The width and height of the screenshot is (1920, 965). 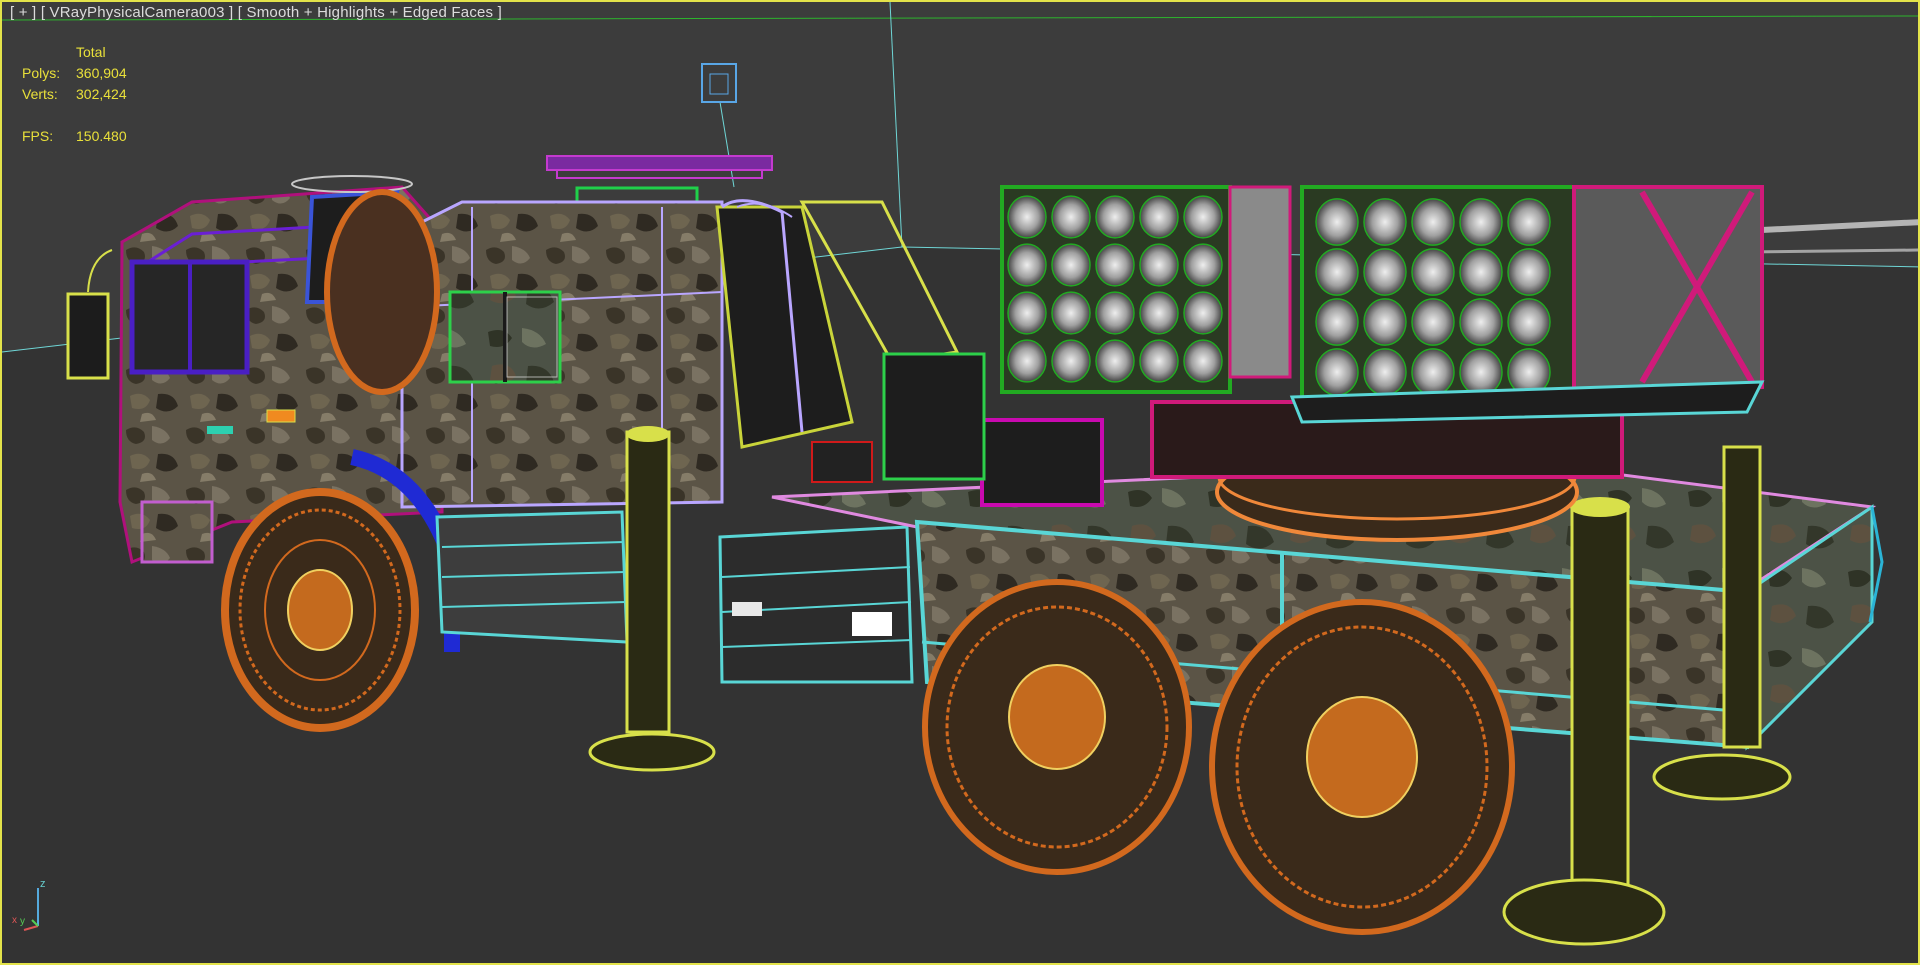 What do you see at coordinates (719, 83) in the screenshot?
I see `light-helper` at bounding box center [719, 83].